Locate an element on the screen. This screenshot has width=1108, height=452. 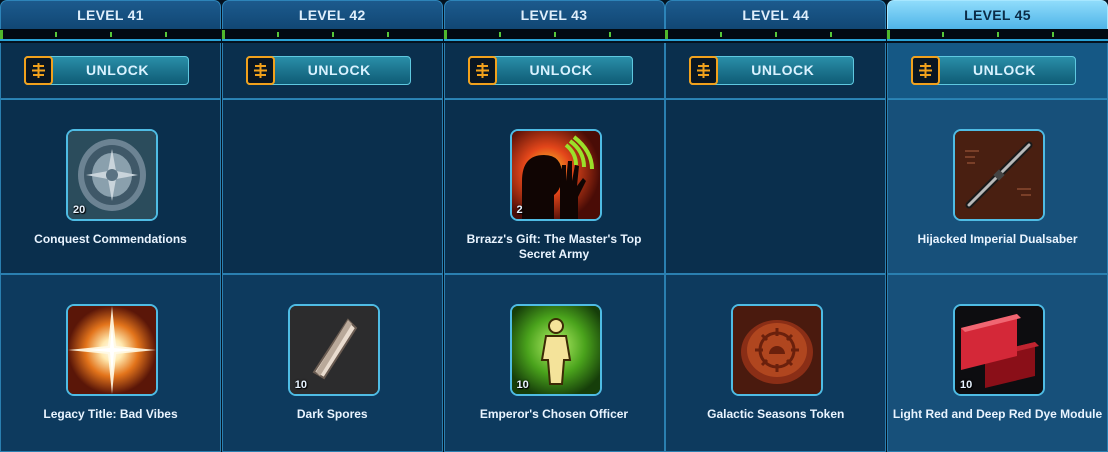
reward-slot-bottom: 10 Dark Spores is located at coordinates (332, 363).